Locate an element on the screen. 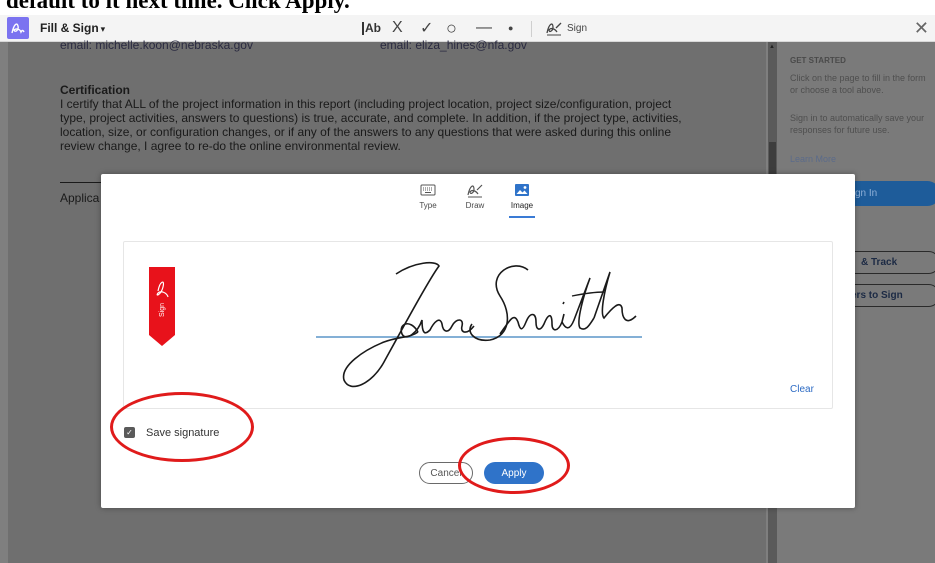 This screenshot has height=563, width=935. text-tool-icon: Ab is located at coordinates (373, 28).